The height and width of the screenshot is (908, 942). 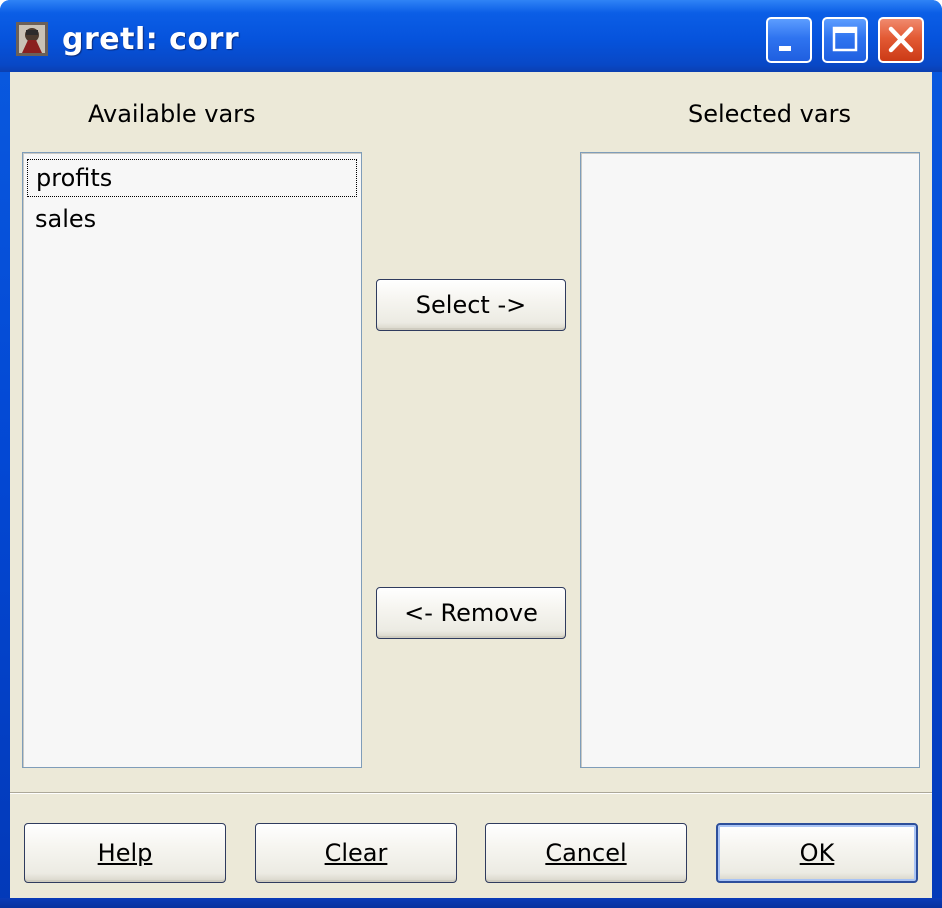 I want to click on select-button-label: Select ->, so click(x=471, y=305).